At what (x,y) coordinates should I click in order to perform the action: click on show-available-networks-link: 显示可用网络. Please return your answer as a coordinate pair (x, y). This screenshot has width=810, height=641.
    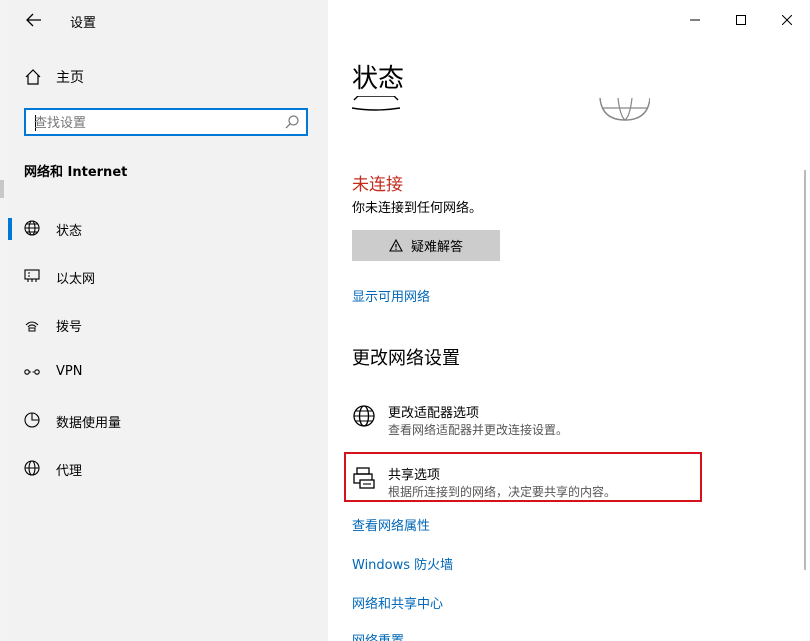
    Looking at the image, I should click on (391, 295).